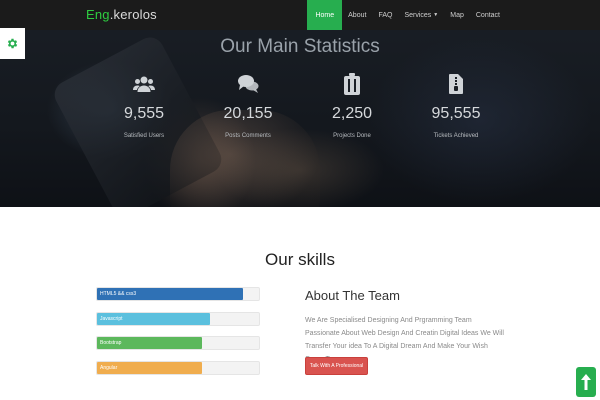  I want to click on statistics-title: Our Main Statistics, so click(300, 46).